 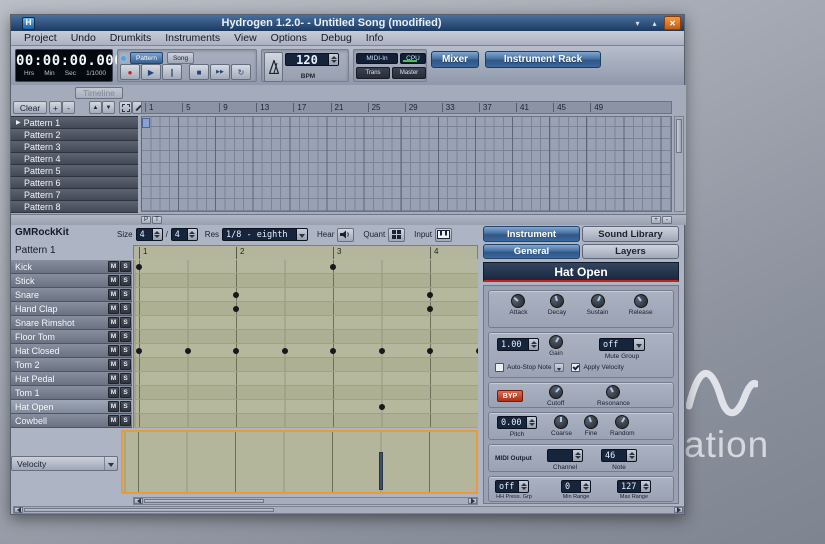 I want to click on close-button: ✕, so click(x=672, y=23).